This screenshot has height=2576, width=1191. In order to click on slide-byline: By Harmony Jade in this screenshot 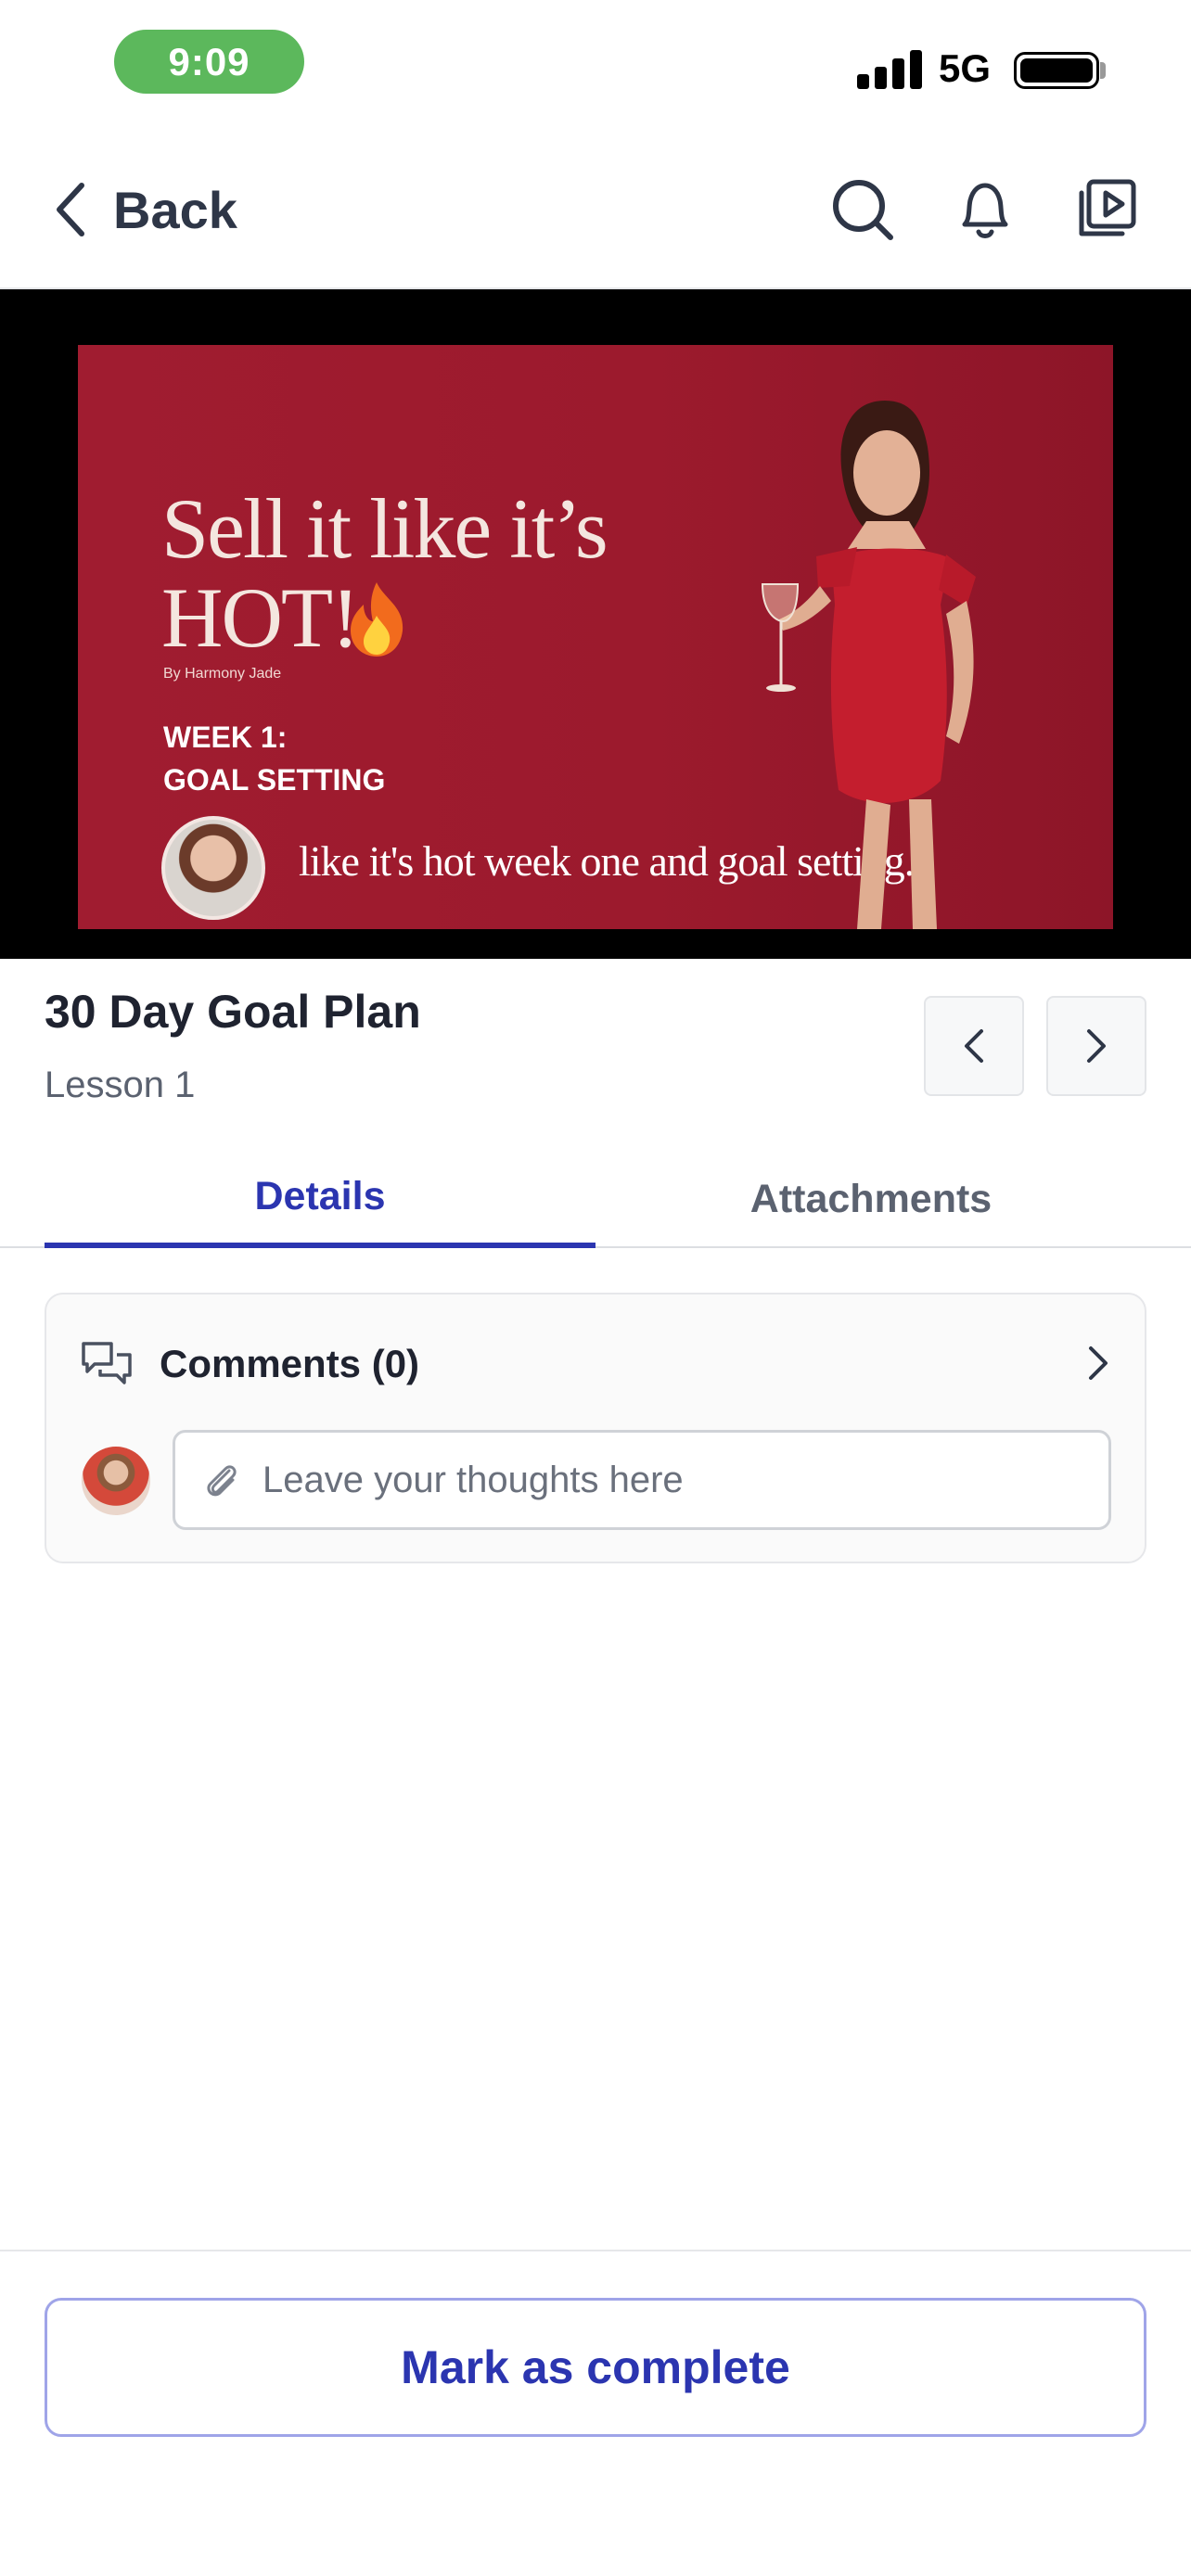, I will do `click(222, 674)`.